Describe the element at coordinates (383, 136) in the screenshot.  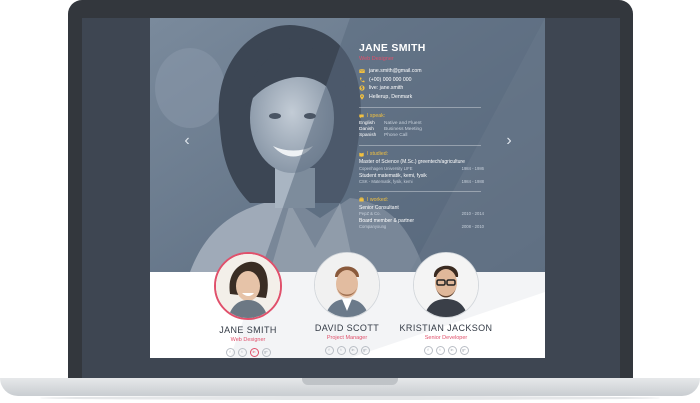
I see `language-row: Spanish Phone Call` at that location.